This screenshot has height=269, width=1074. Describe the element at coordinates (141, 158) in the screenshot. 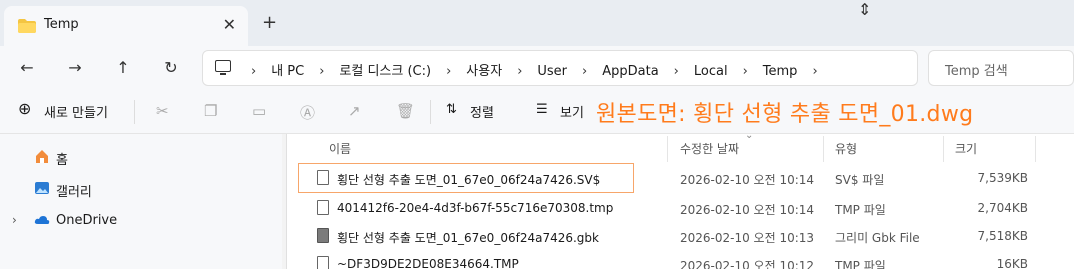

I see `sidebar-item-home: 홈` at that location.